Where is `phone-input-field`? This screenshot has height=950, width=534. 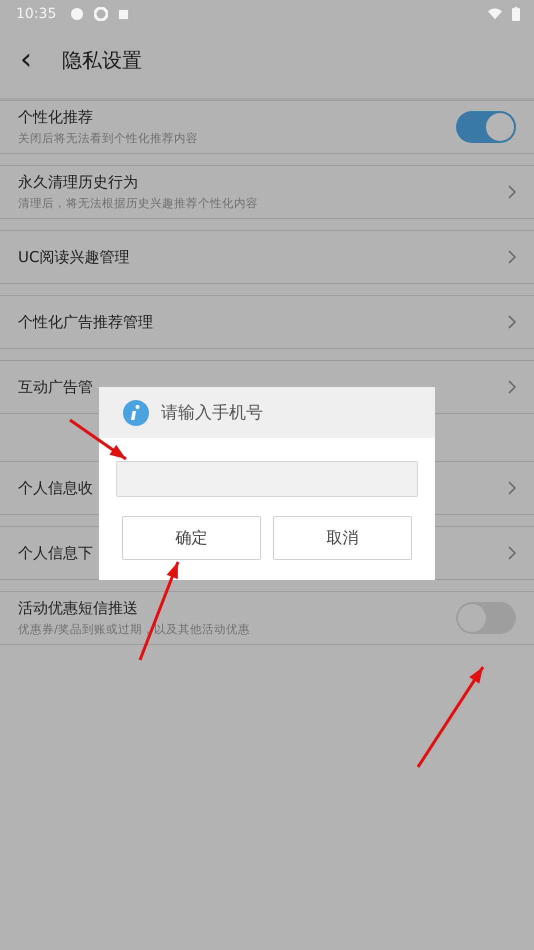
phone-input-field is located at coordinates (267, 479).